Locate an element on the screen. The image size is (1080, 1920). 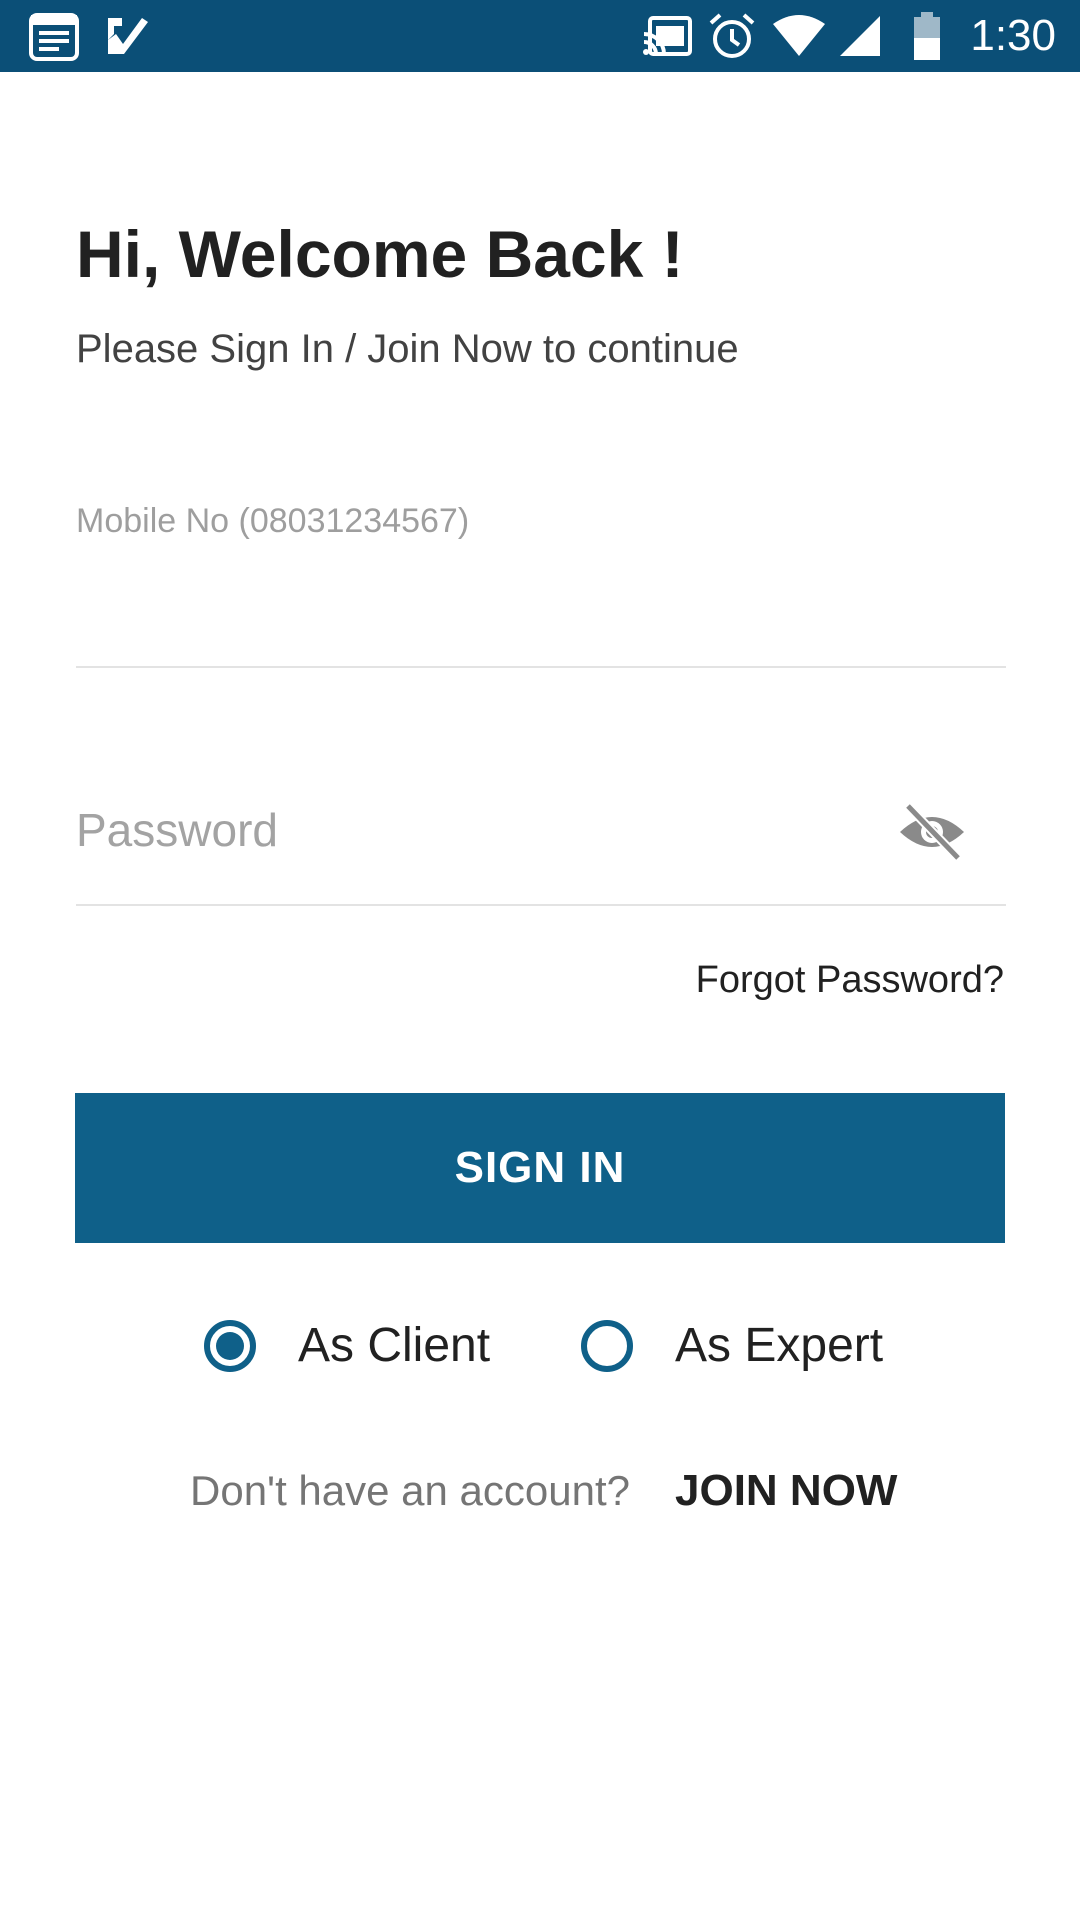
checkmark-app-icon is located at coordinates (128, 38).